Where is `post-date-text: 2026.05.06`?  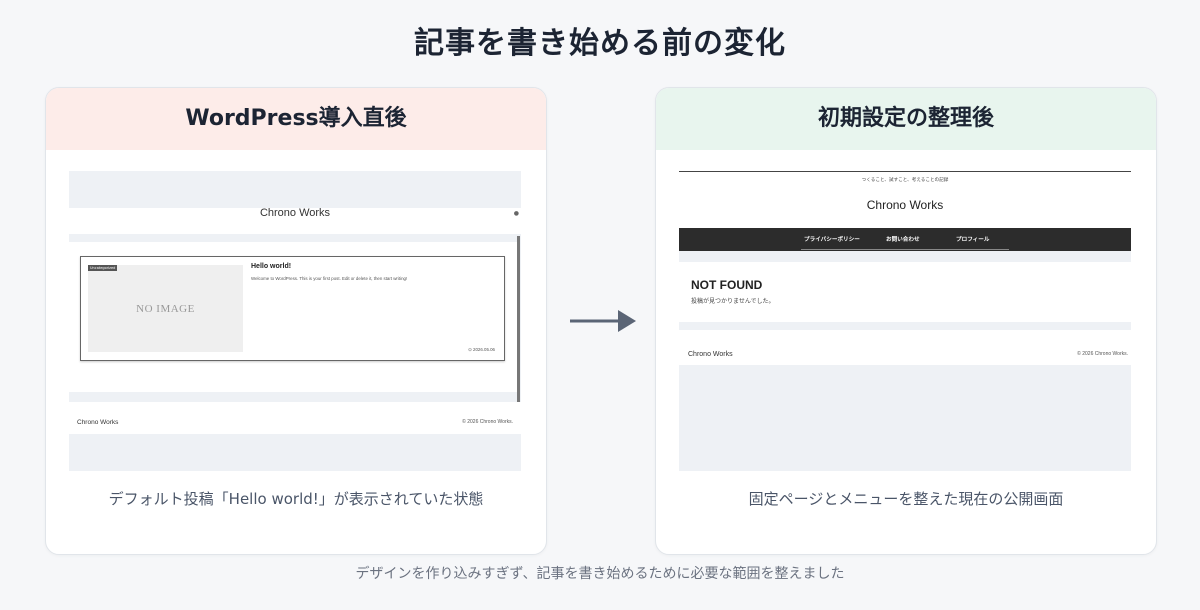
post-date-text: 2026.05.06 is located at coordinates (484, 349).